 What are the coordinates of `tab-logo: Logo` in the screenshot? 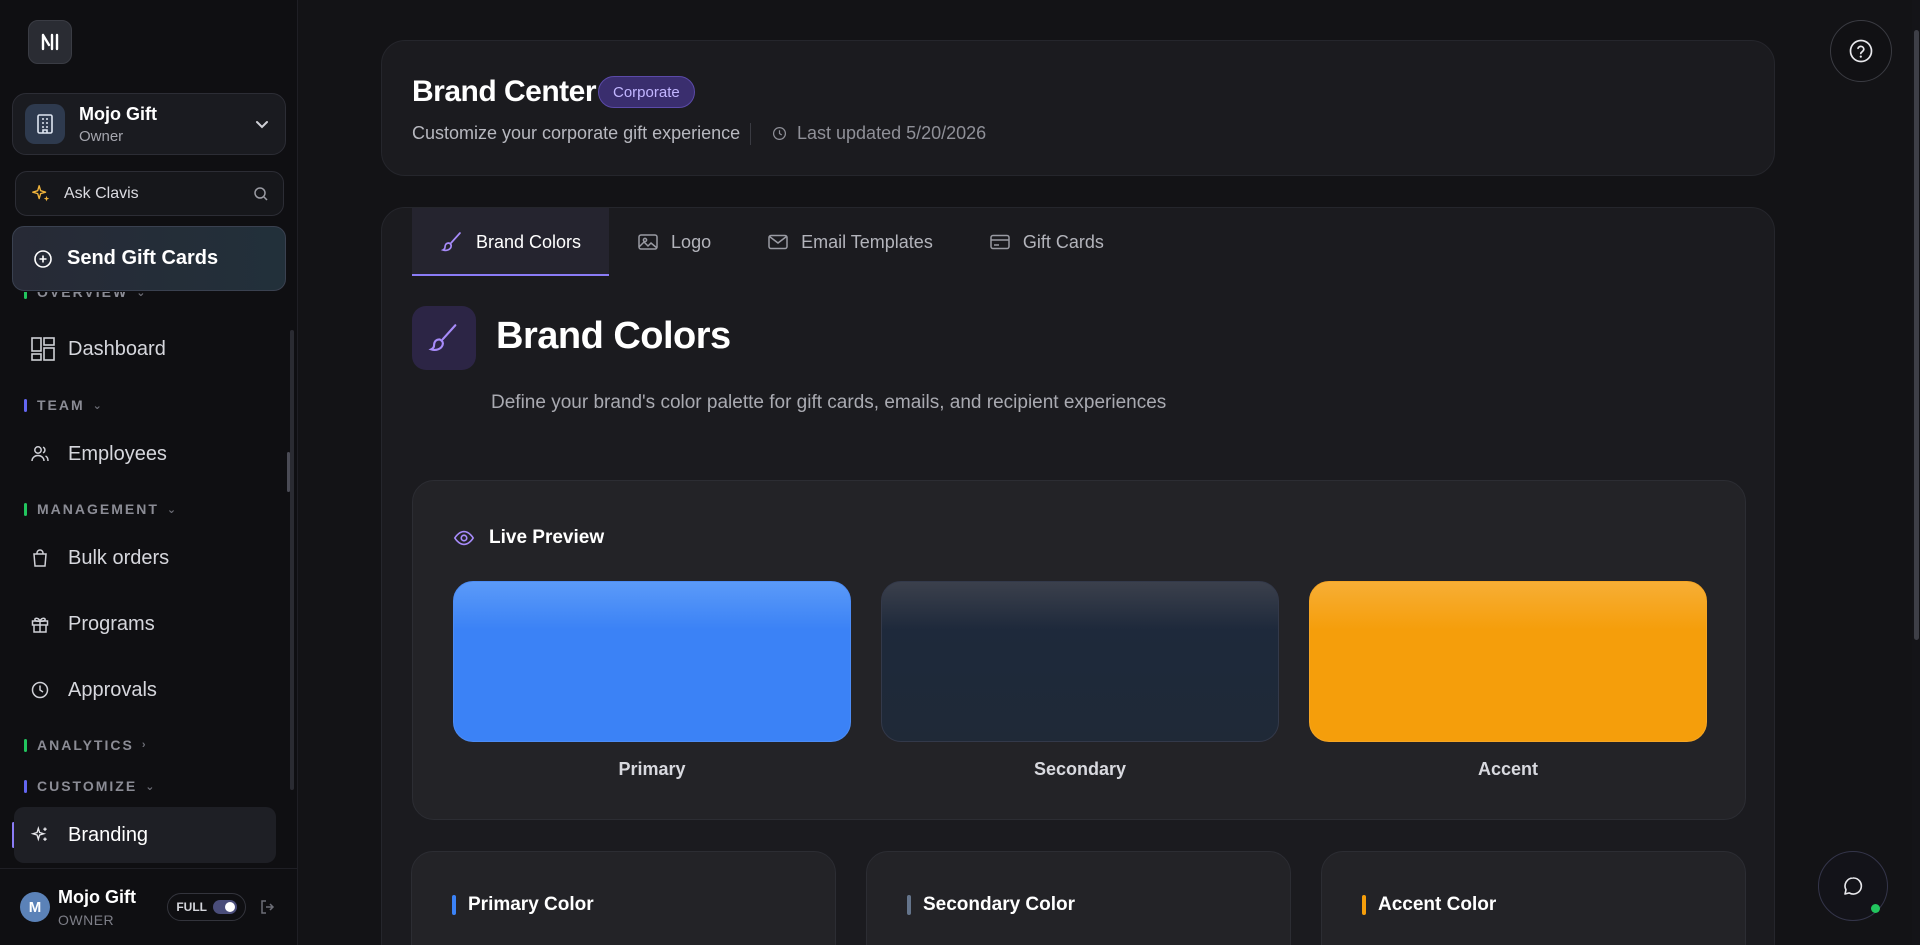 It's located at (674, 242).